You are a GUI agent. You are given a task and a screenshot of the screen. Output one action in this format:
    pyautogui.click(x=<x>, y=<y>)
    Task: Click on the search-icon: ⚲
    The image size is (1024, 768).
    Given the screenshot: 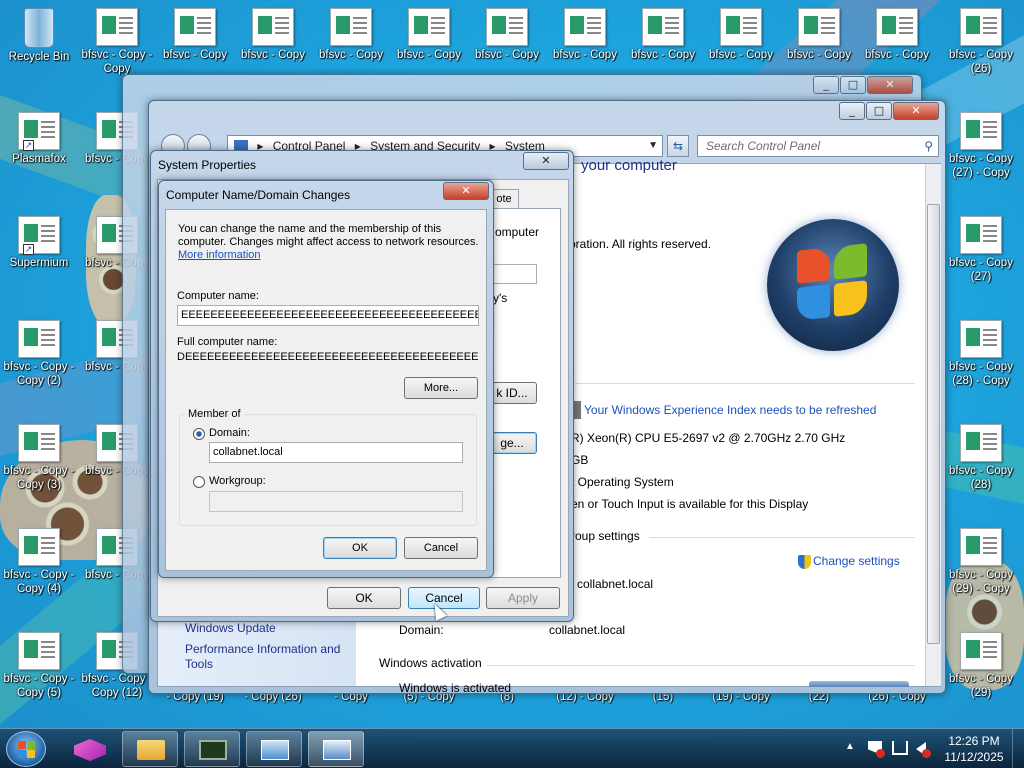 What is the action you would take?
    pyautogui.click(x=928, y=146)
    